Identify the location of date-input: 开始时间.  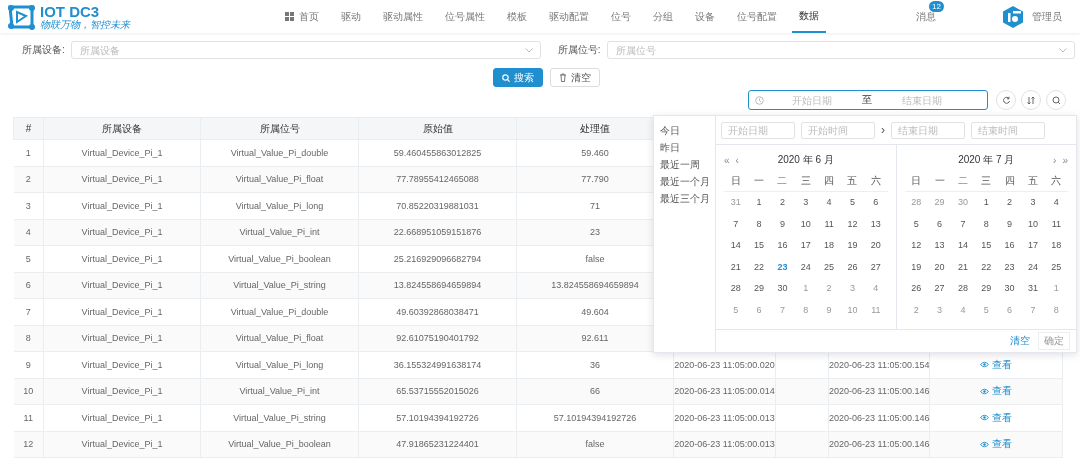
(838, 130).